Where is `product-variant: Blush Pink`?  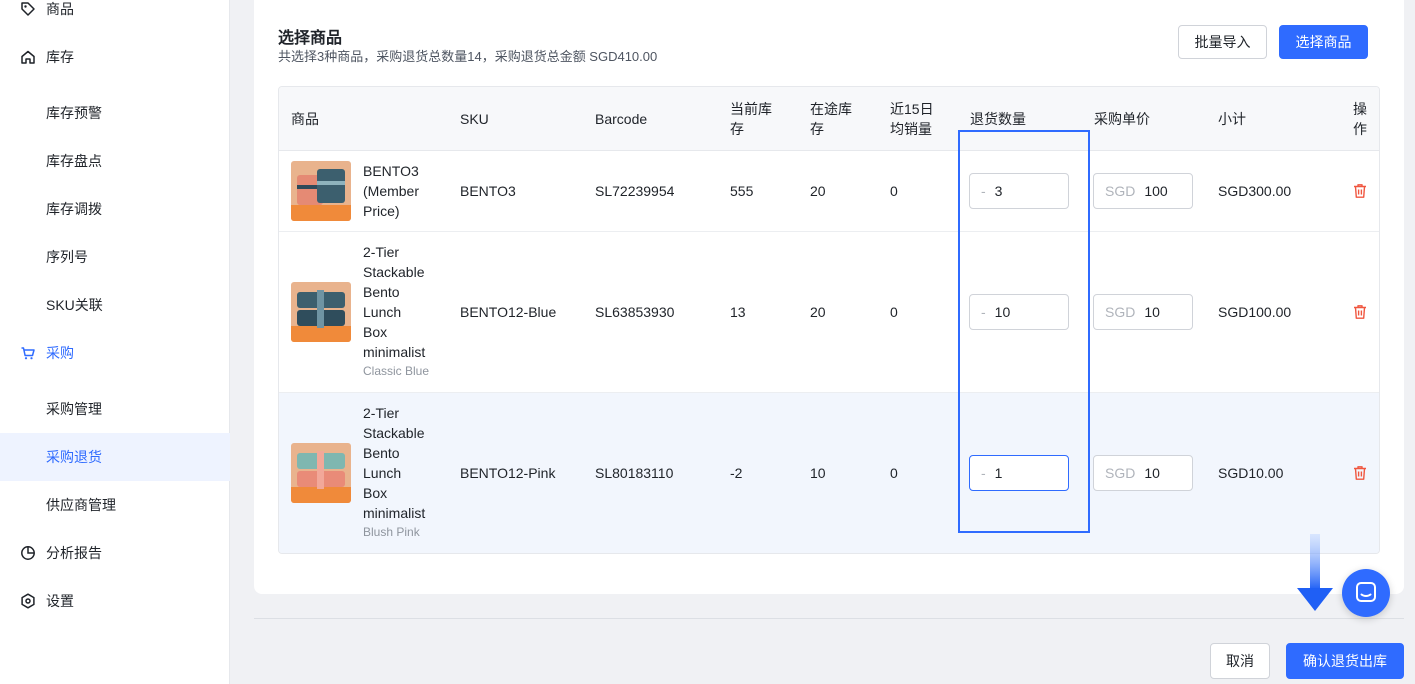
product-variant: Blush Pink is located at coordinates (391, 532).